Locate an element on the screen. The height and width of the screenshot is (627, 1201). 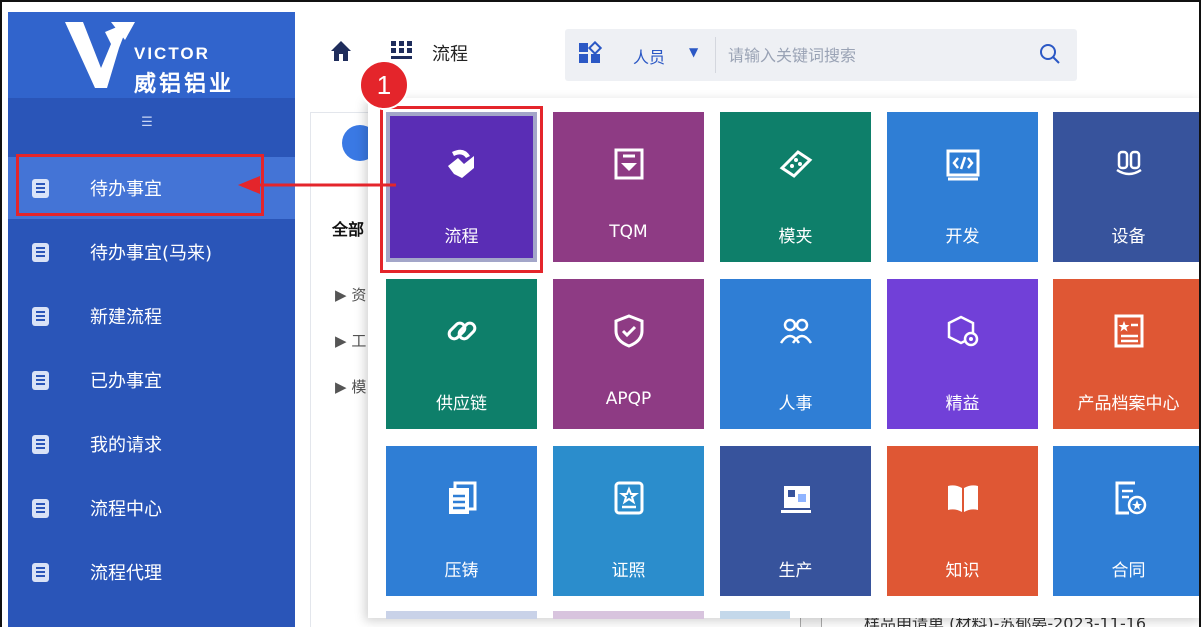
highlight-box-sidebar is located at coordinates (140, 185).